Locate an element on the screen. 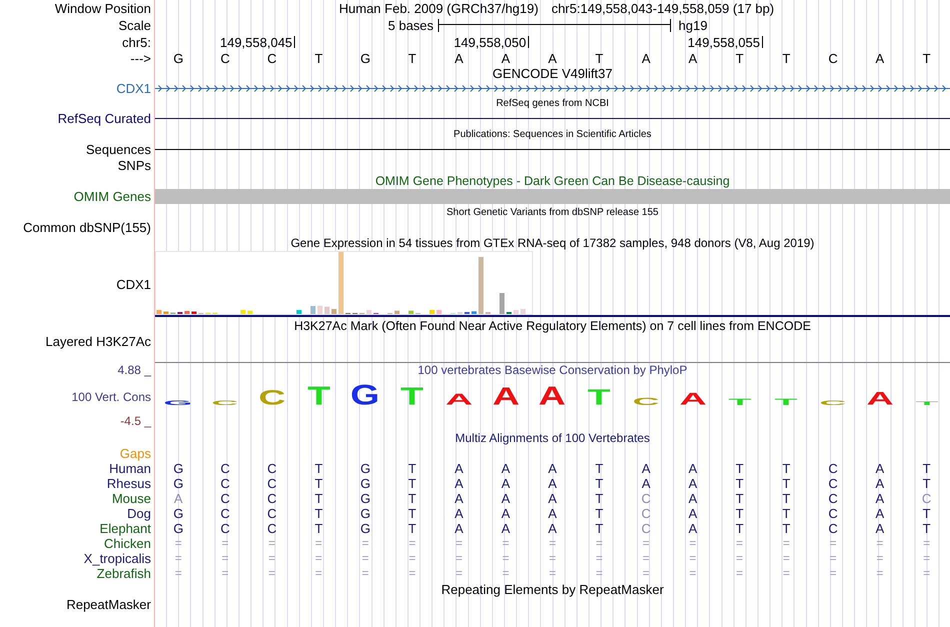 The height and width of the screenshot is (627, 950). base-letter: G is located at coordinates (178, 58).